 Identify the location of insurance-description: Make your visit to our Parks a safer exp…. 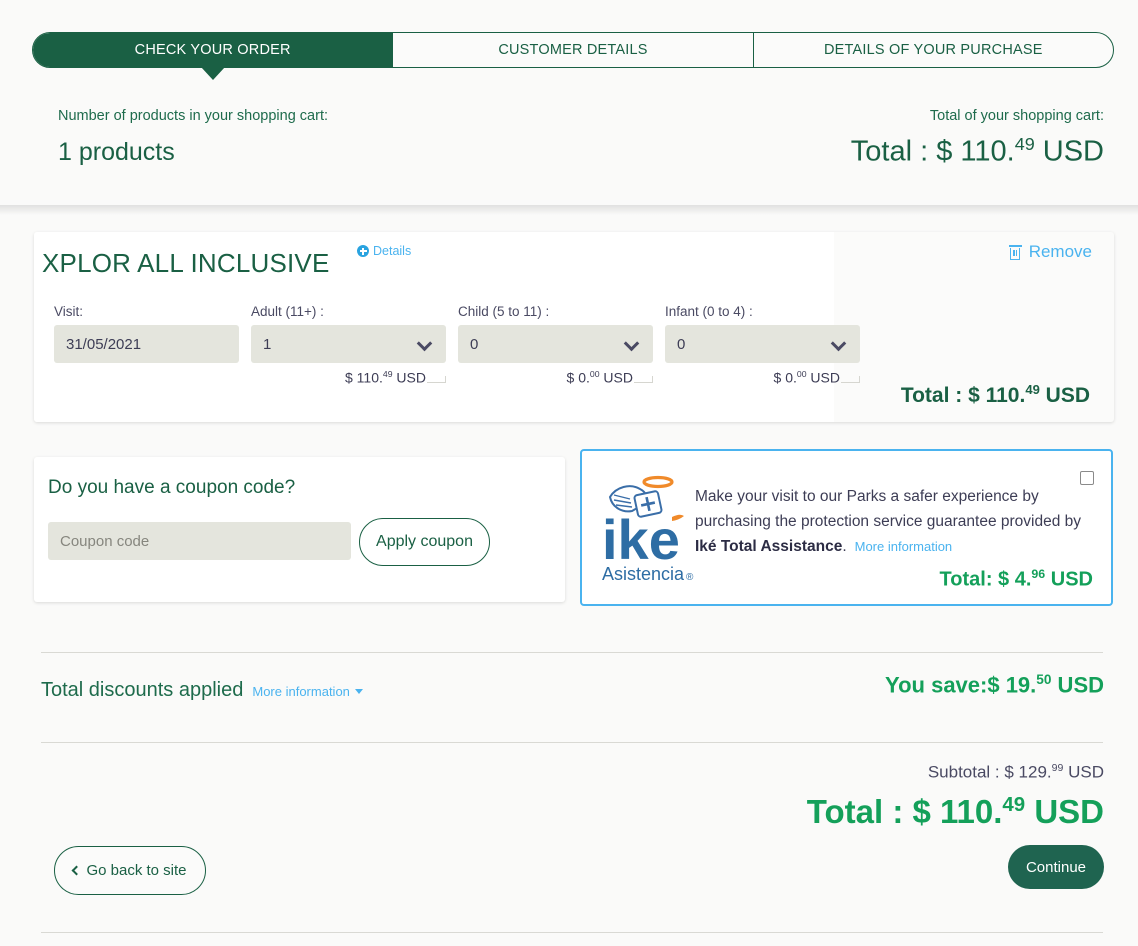
(895, 521).